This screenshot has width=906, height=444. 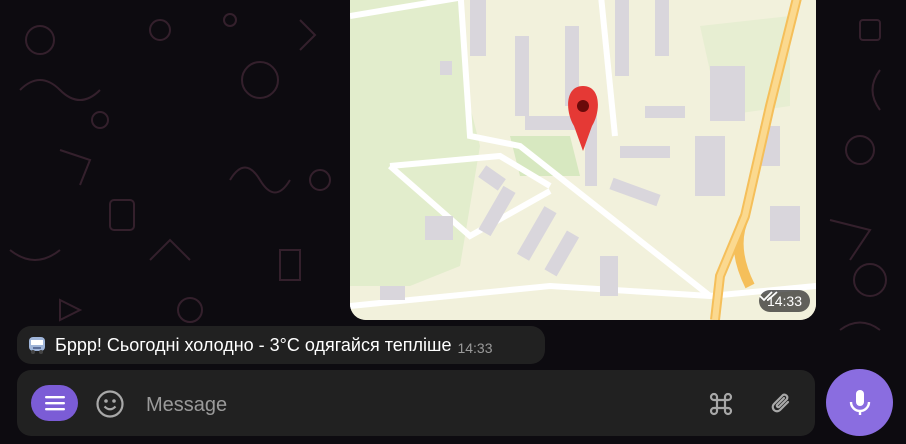 I want to click on double-check-icon, so click(x=768, y=296).